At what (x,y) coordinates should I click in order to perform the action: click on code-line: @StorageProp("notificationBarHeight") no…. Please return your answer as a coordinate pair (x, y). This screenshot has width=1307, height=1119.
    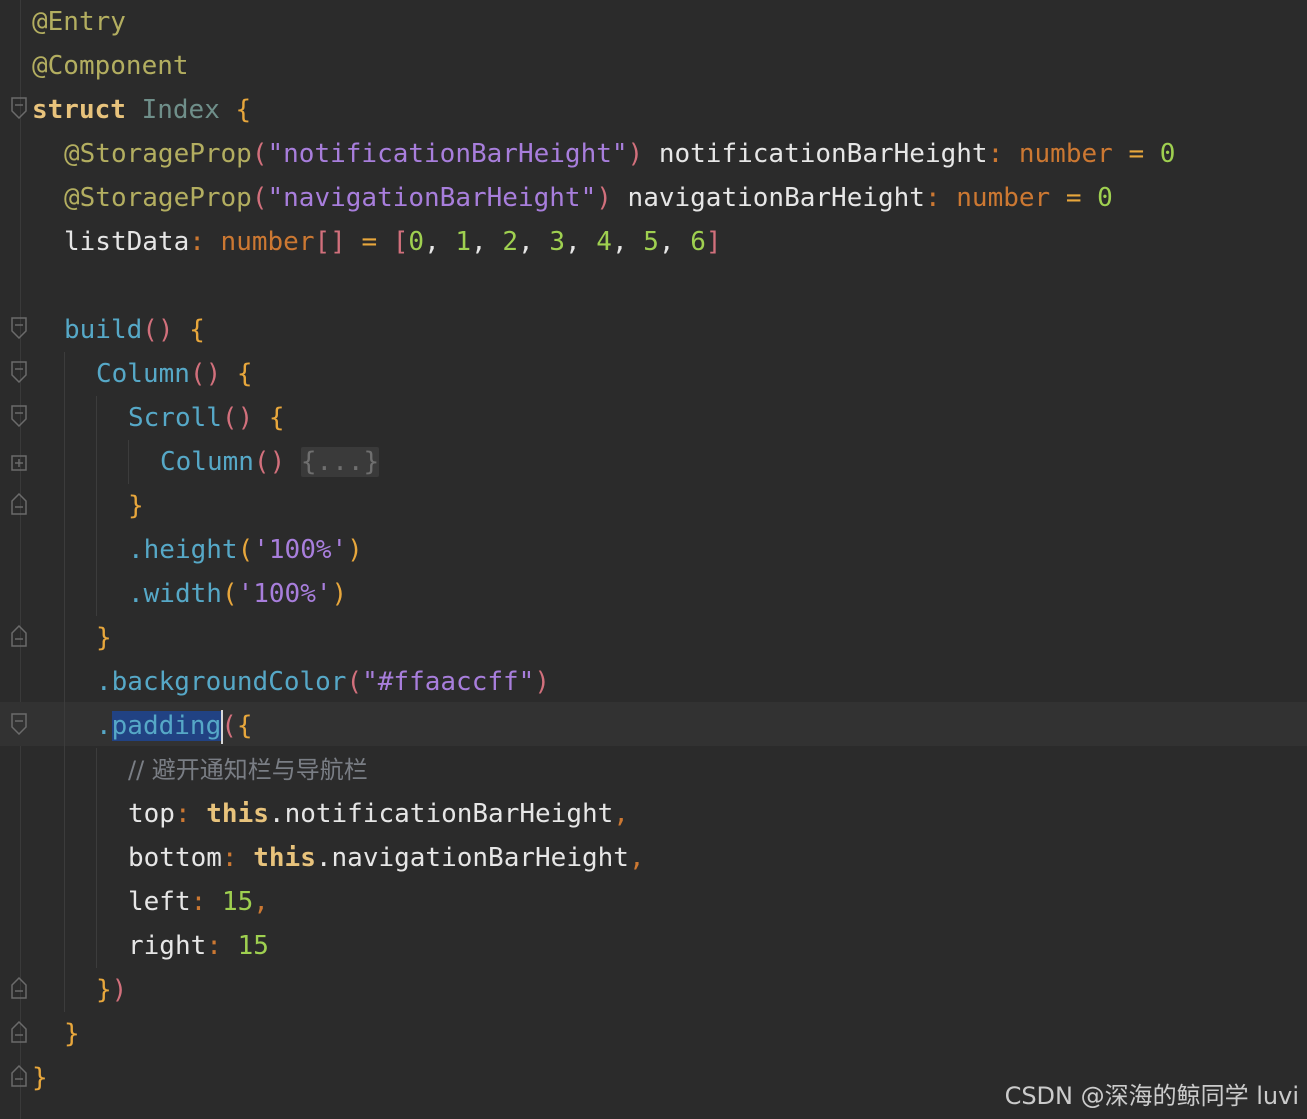
    Looking at the image, I should click on (603, 154).